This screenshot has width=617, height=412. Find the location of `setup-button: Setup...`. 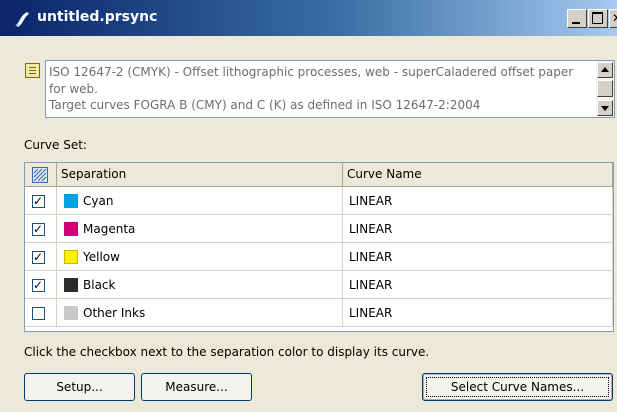

setup-button: Setup... is located at coordinates (79, 387).